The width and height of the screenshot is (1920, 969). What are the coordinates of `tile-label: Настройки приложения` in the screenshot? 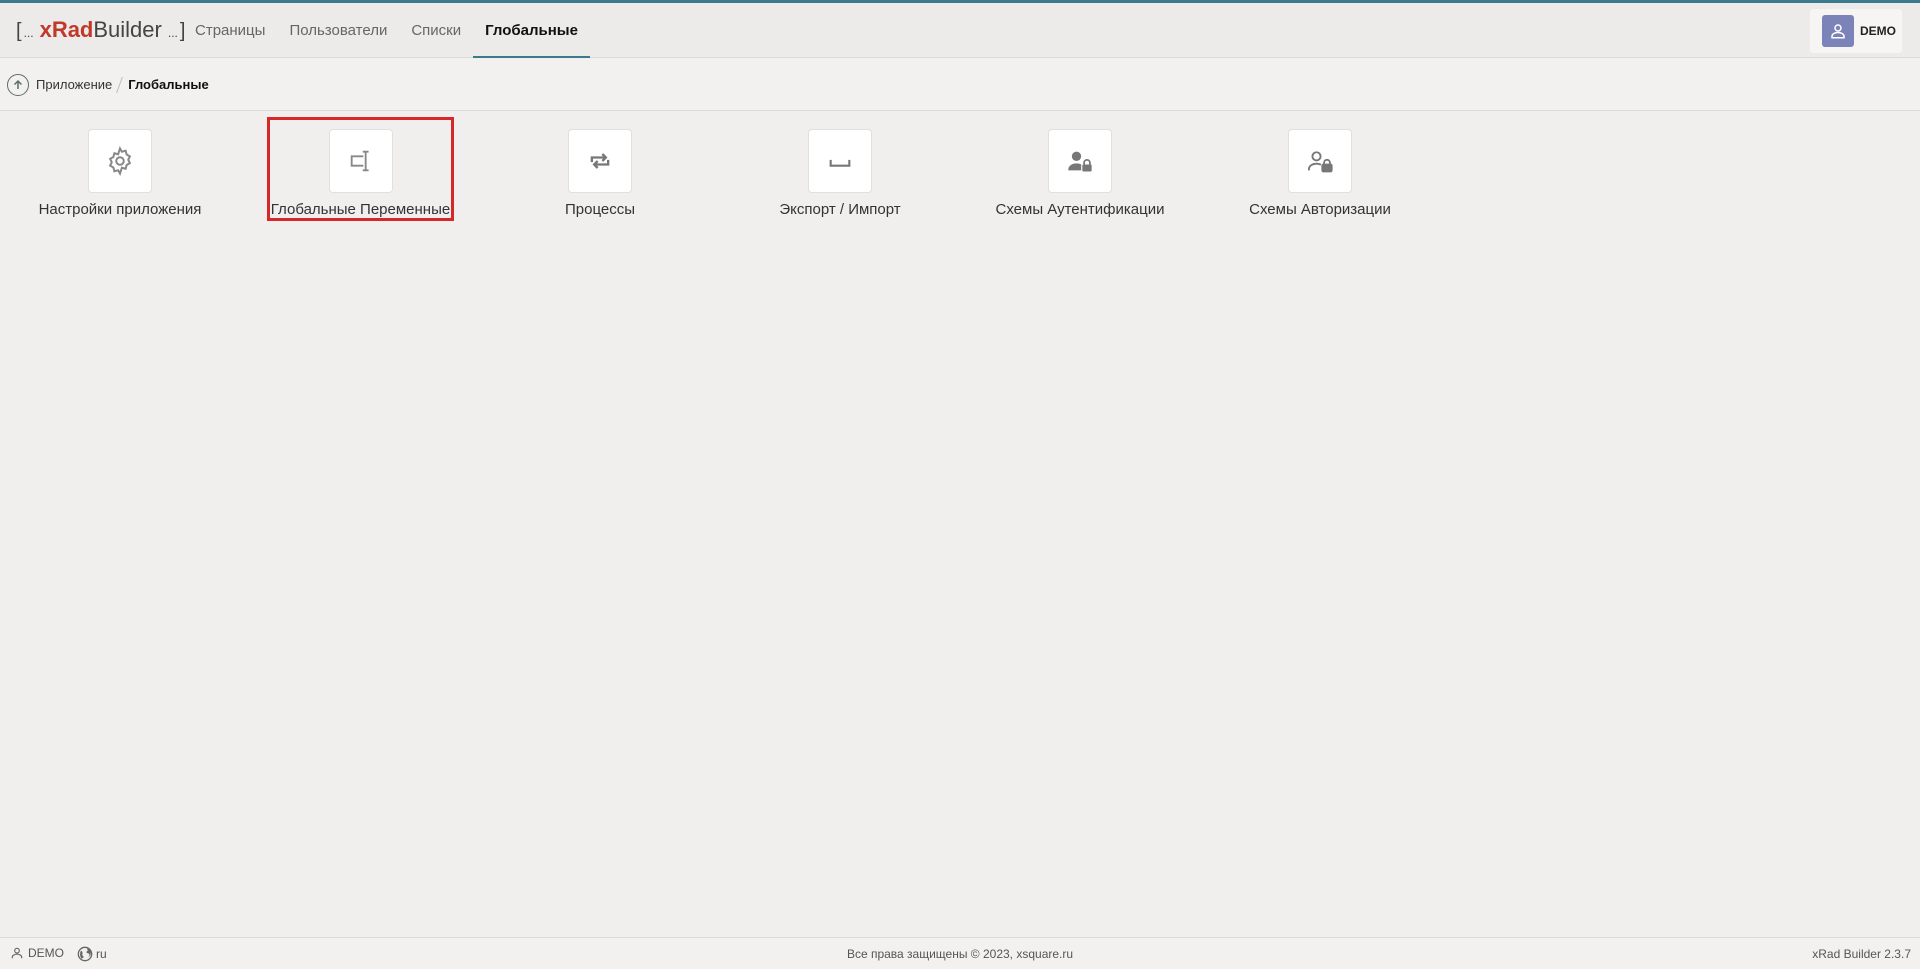 It's located at (120, 209).